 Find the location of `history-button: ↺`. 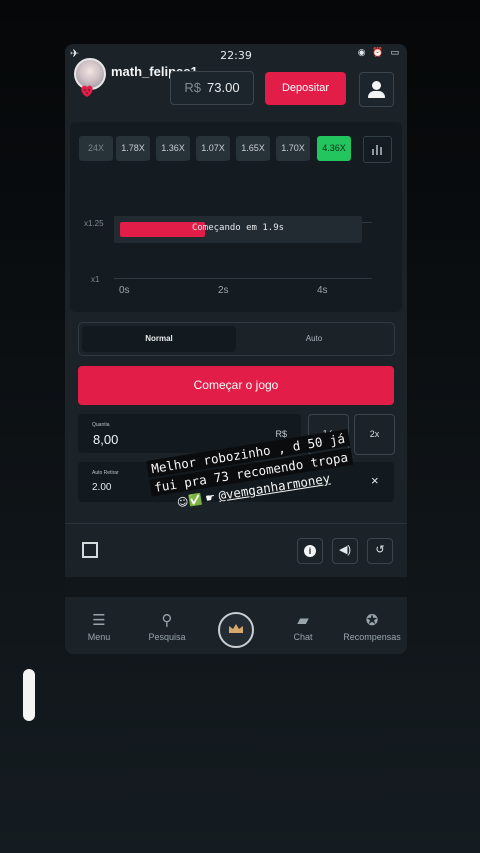

history-button: ↺ is located at coordinates (380, 551).